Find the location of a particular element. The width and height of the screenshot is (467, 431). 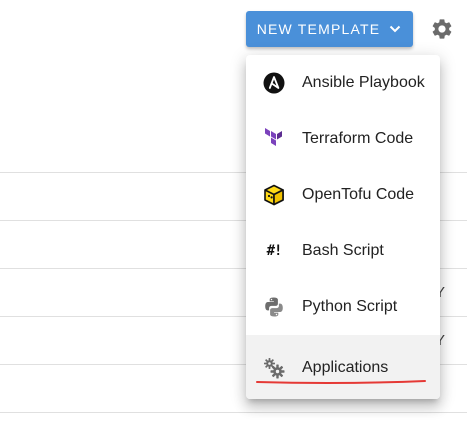

menu-item-label: Terraform Code is located at coordinates (358, 138).